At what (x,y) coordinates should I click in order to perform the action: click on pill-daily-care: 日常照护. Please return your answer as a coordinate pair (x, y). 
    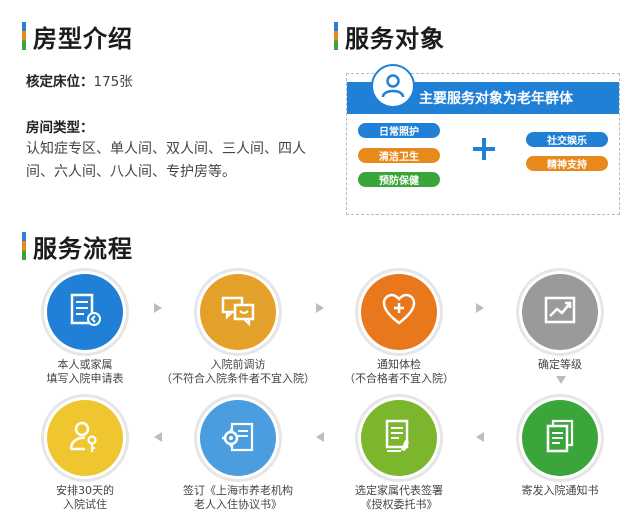
    Looking at the image, I should click on (399, 130).